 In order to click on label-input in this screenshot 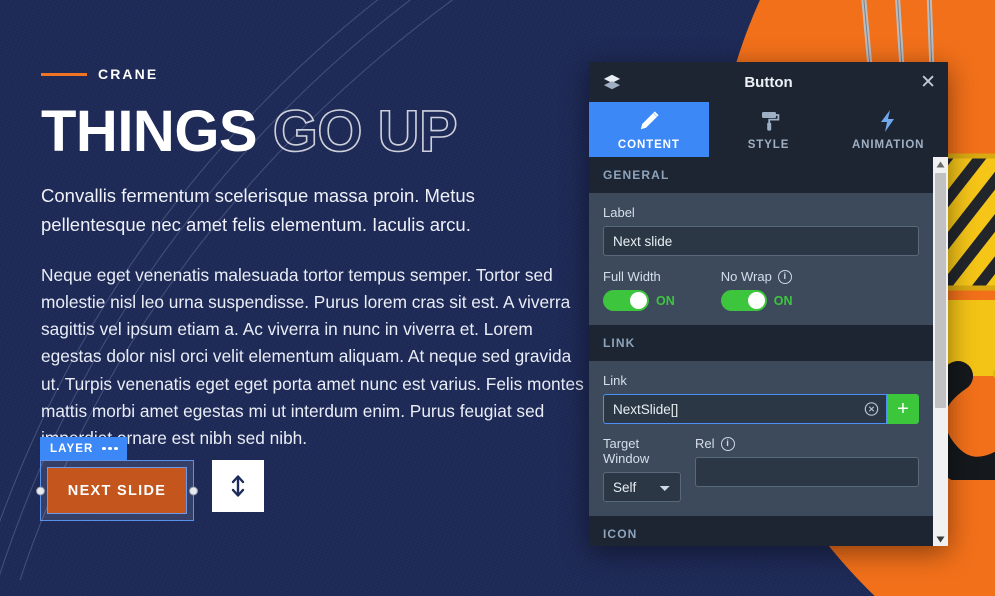, I will do `click(761, 241)`.